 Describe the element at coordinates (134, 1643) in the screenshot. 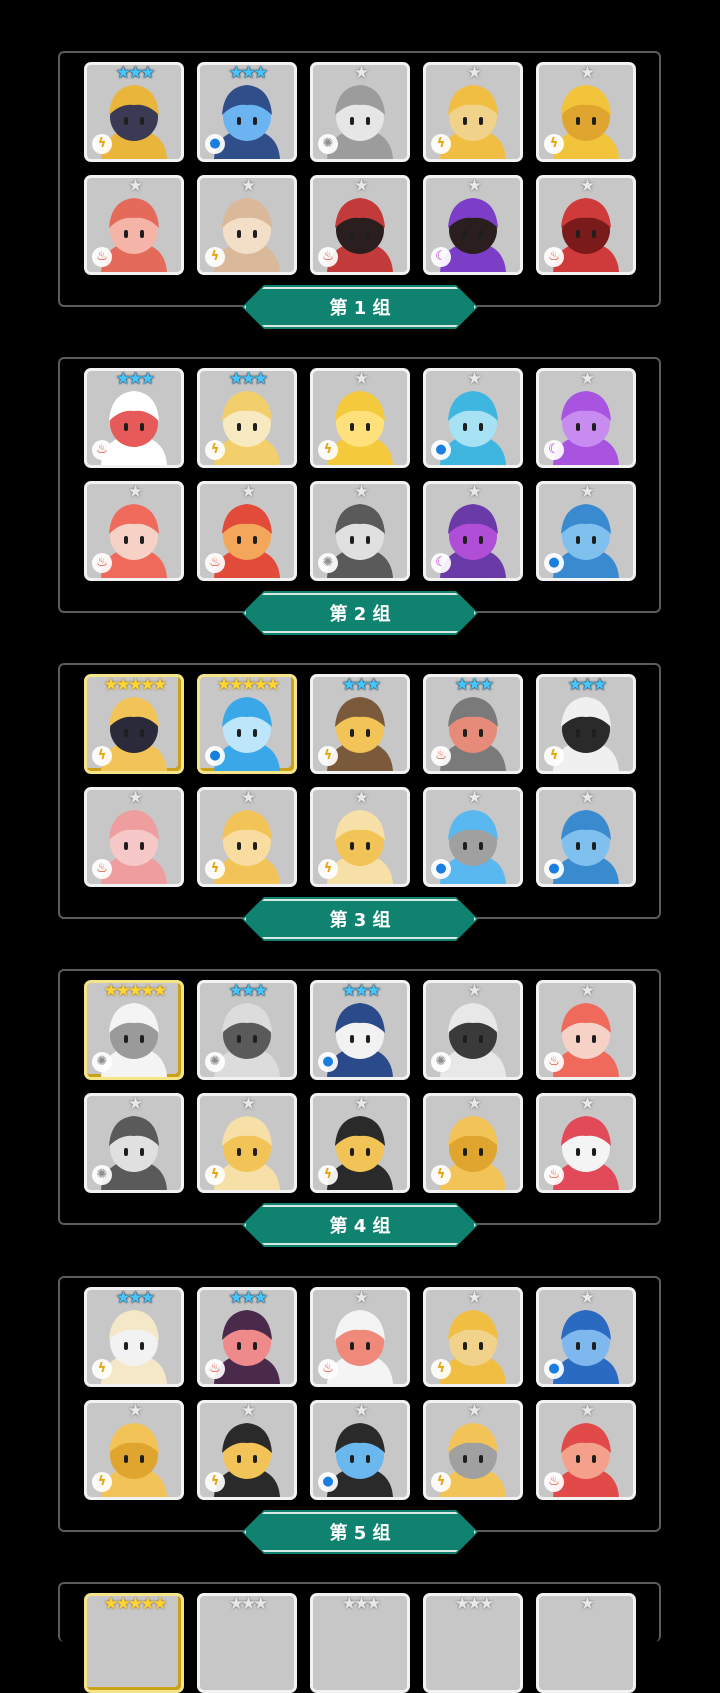

I see `hero-card: ★★★★★` at that location.